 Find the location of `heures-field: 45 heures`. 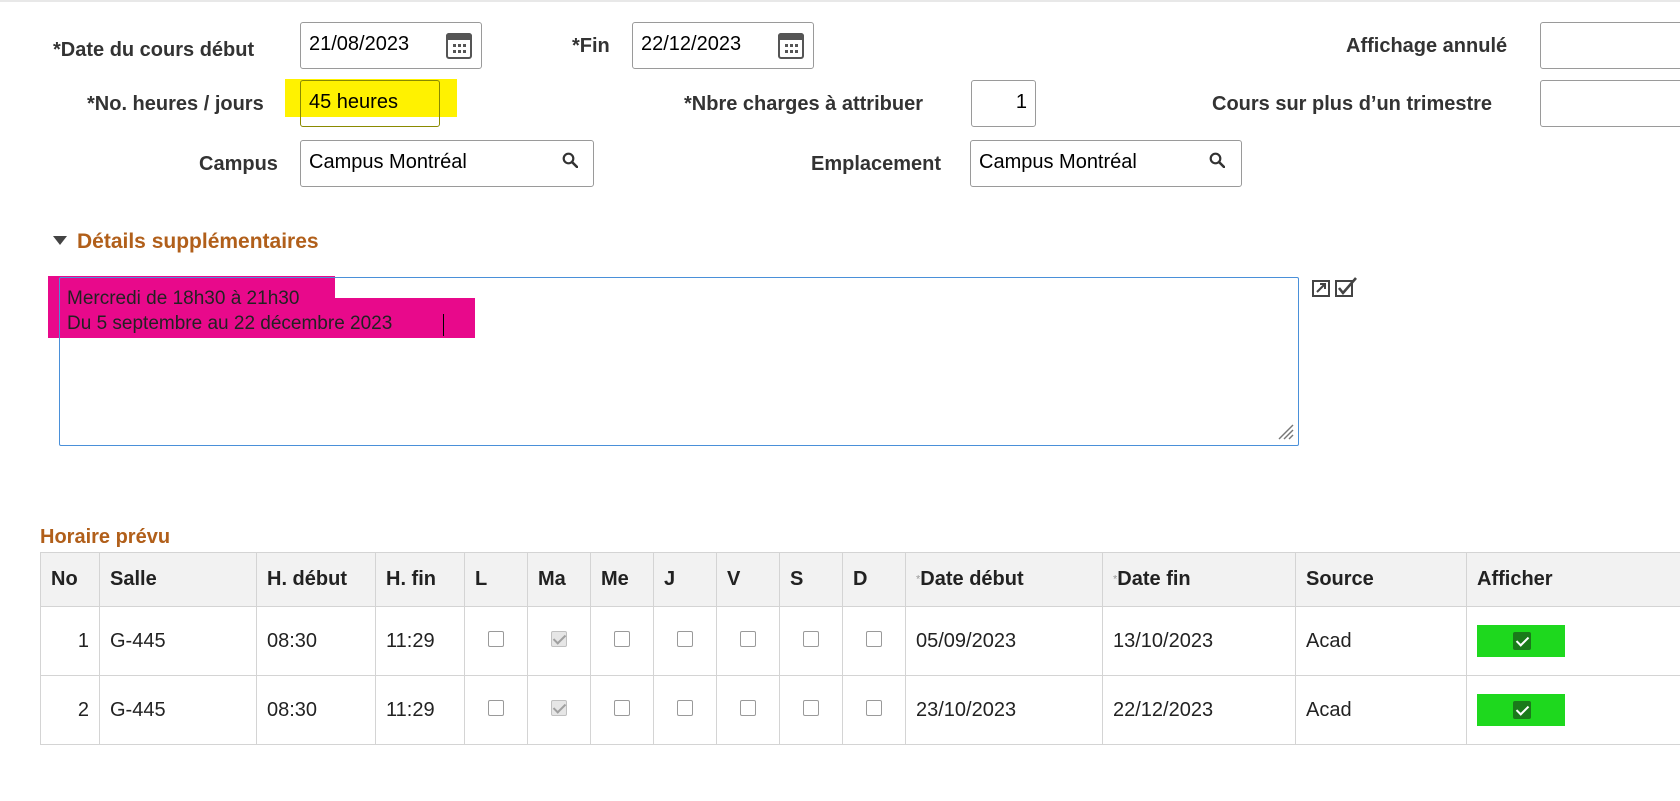

heures-field: 45 heures is located at coordinates (370, 103).